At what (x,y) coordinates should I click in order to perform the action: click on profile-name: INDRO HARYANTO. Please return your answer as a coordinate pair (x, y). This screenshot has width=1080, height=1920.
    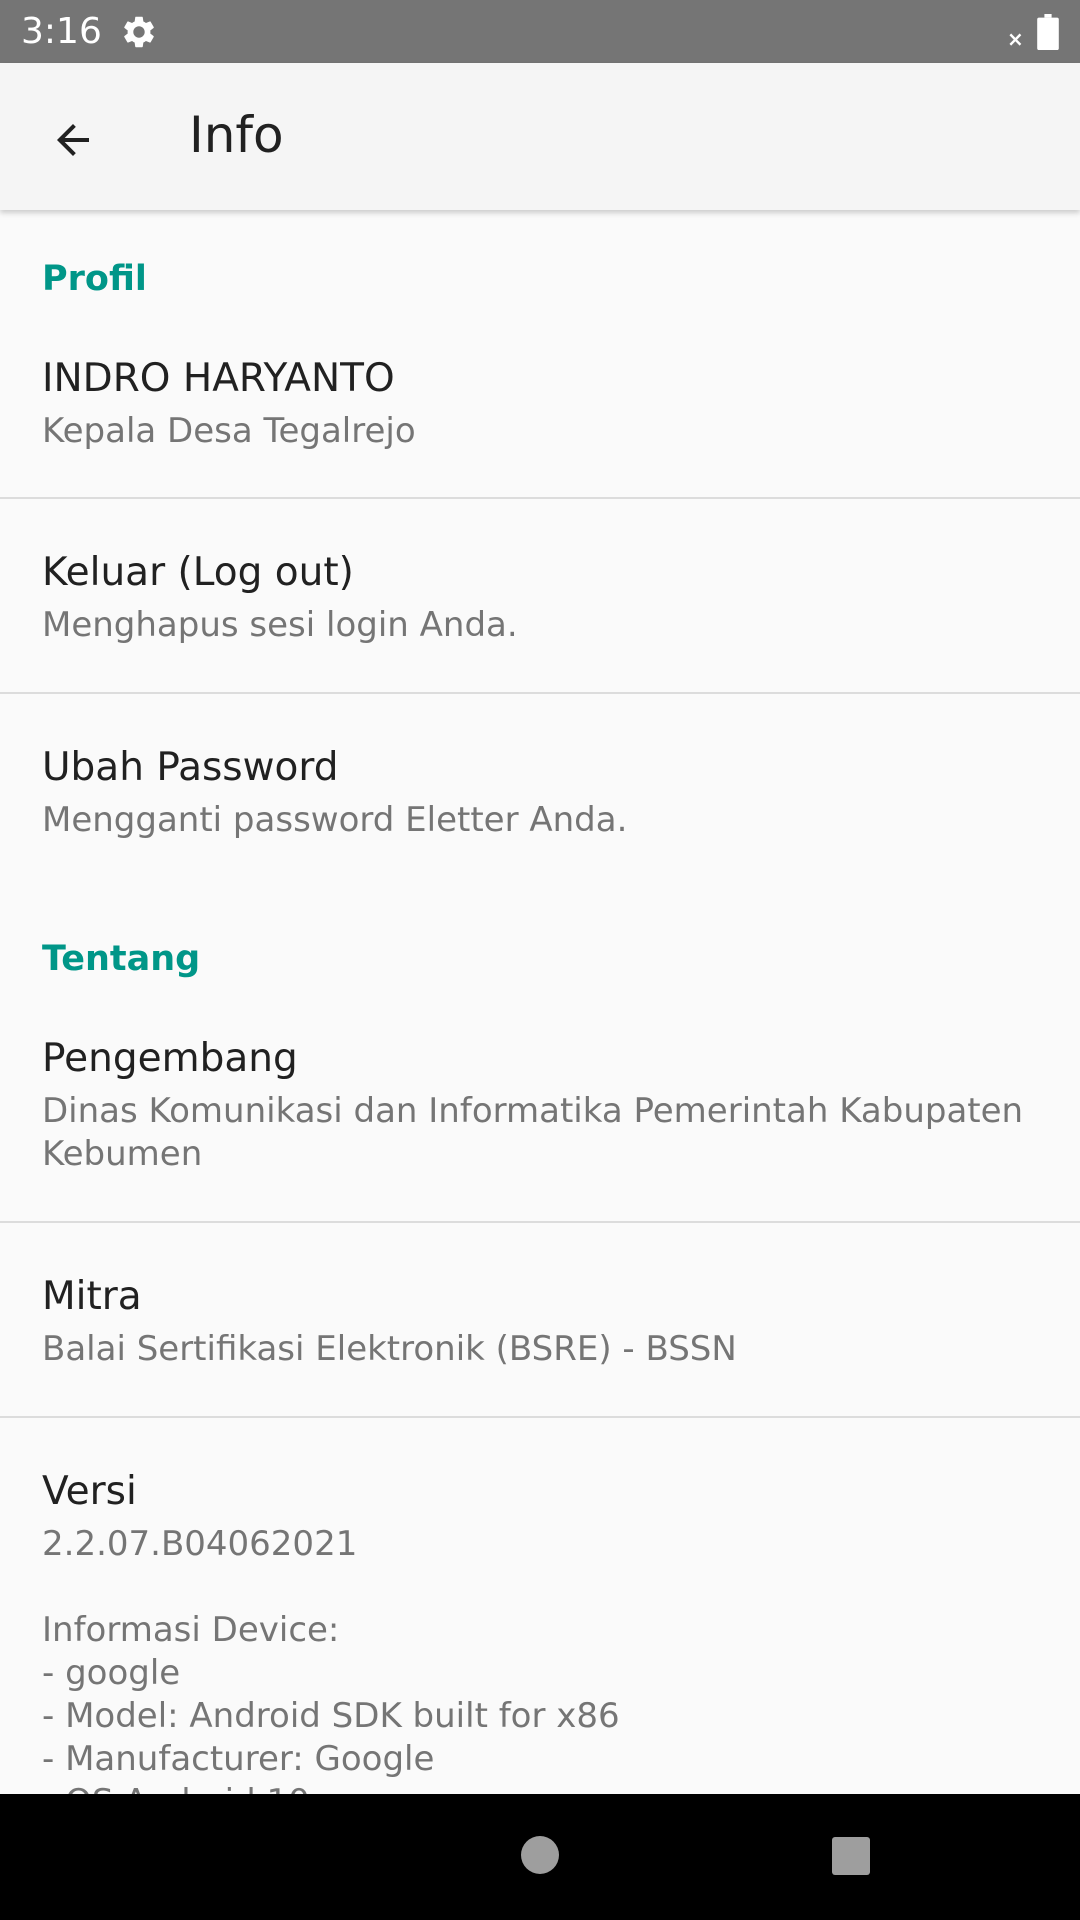
    Looking at the image, I should click on (218, 378).